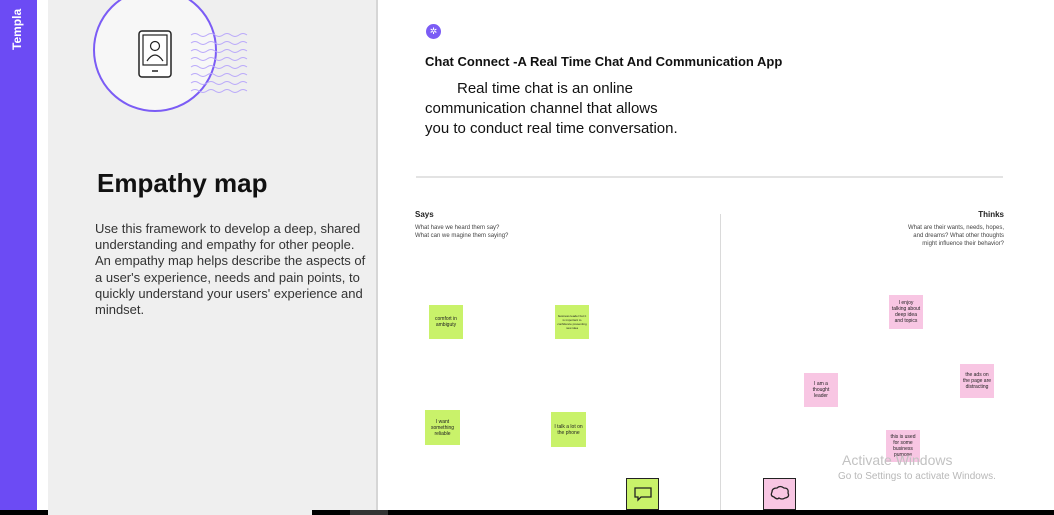 The width and height of the screenshot is (1054, 515). I want to click on bottom-bar, so click(527, 512).